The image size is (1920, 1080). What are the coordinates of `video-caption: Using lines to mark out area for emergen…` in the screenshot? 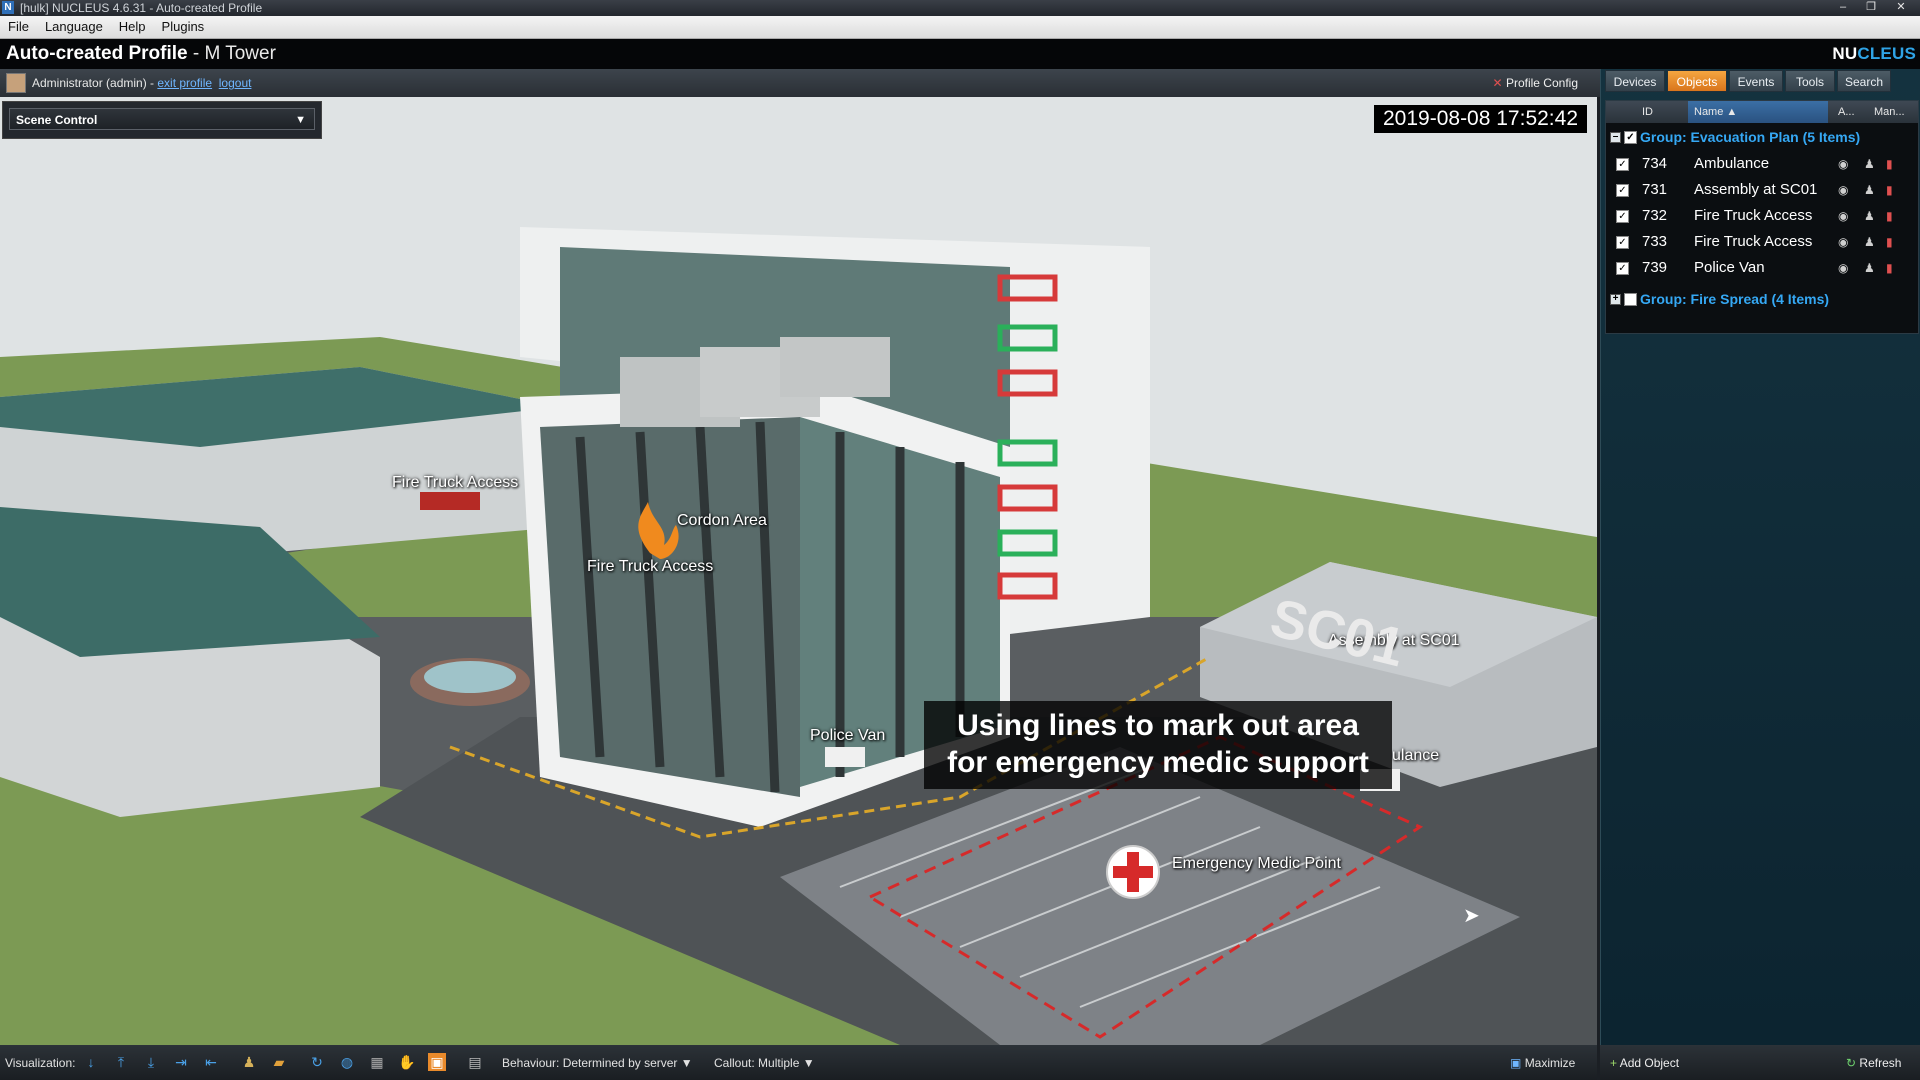 It's located at (1158, 745).